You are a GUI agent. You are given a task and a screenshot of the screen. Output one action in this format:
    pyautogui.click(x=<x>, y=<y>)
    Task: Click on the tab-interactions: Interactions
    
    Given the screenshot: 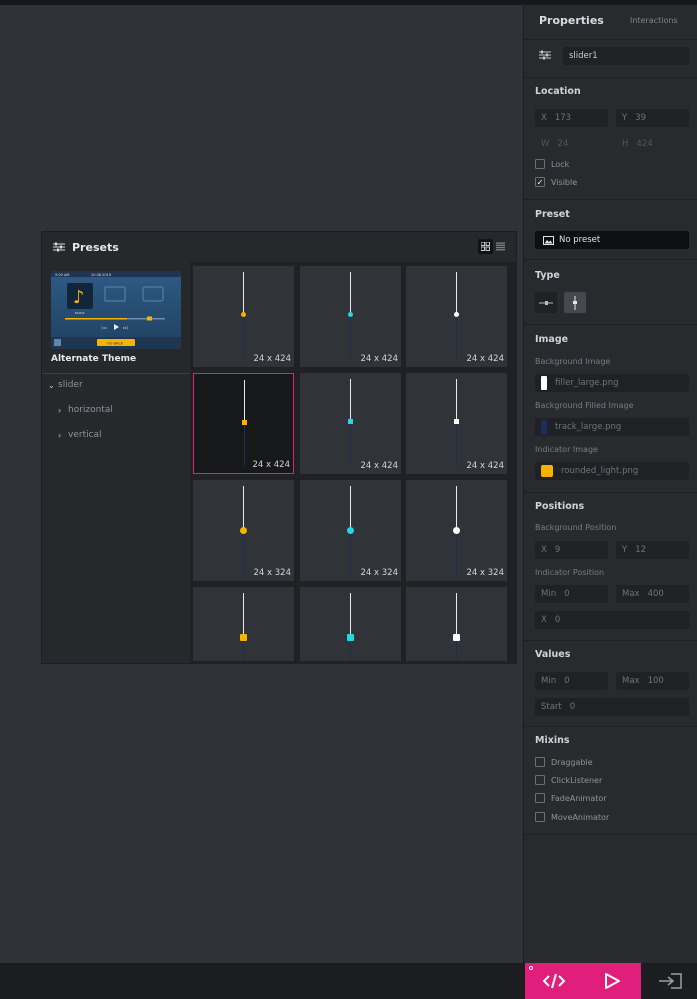 What is the action you would take?
    pyautogui.click(x=654, y=20)
    